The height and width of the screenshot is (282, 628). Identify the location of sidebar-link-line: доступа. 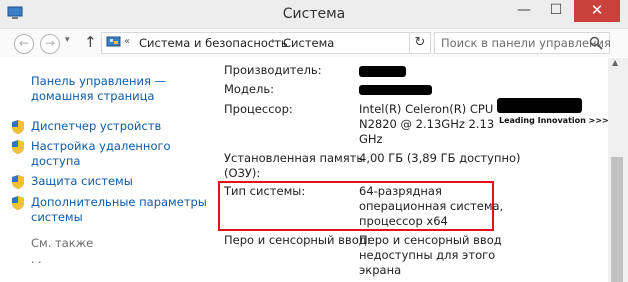
(56, 161).